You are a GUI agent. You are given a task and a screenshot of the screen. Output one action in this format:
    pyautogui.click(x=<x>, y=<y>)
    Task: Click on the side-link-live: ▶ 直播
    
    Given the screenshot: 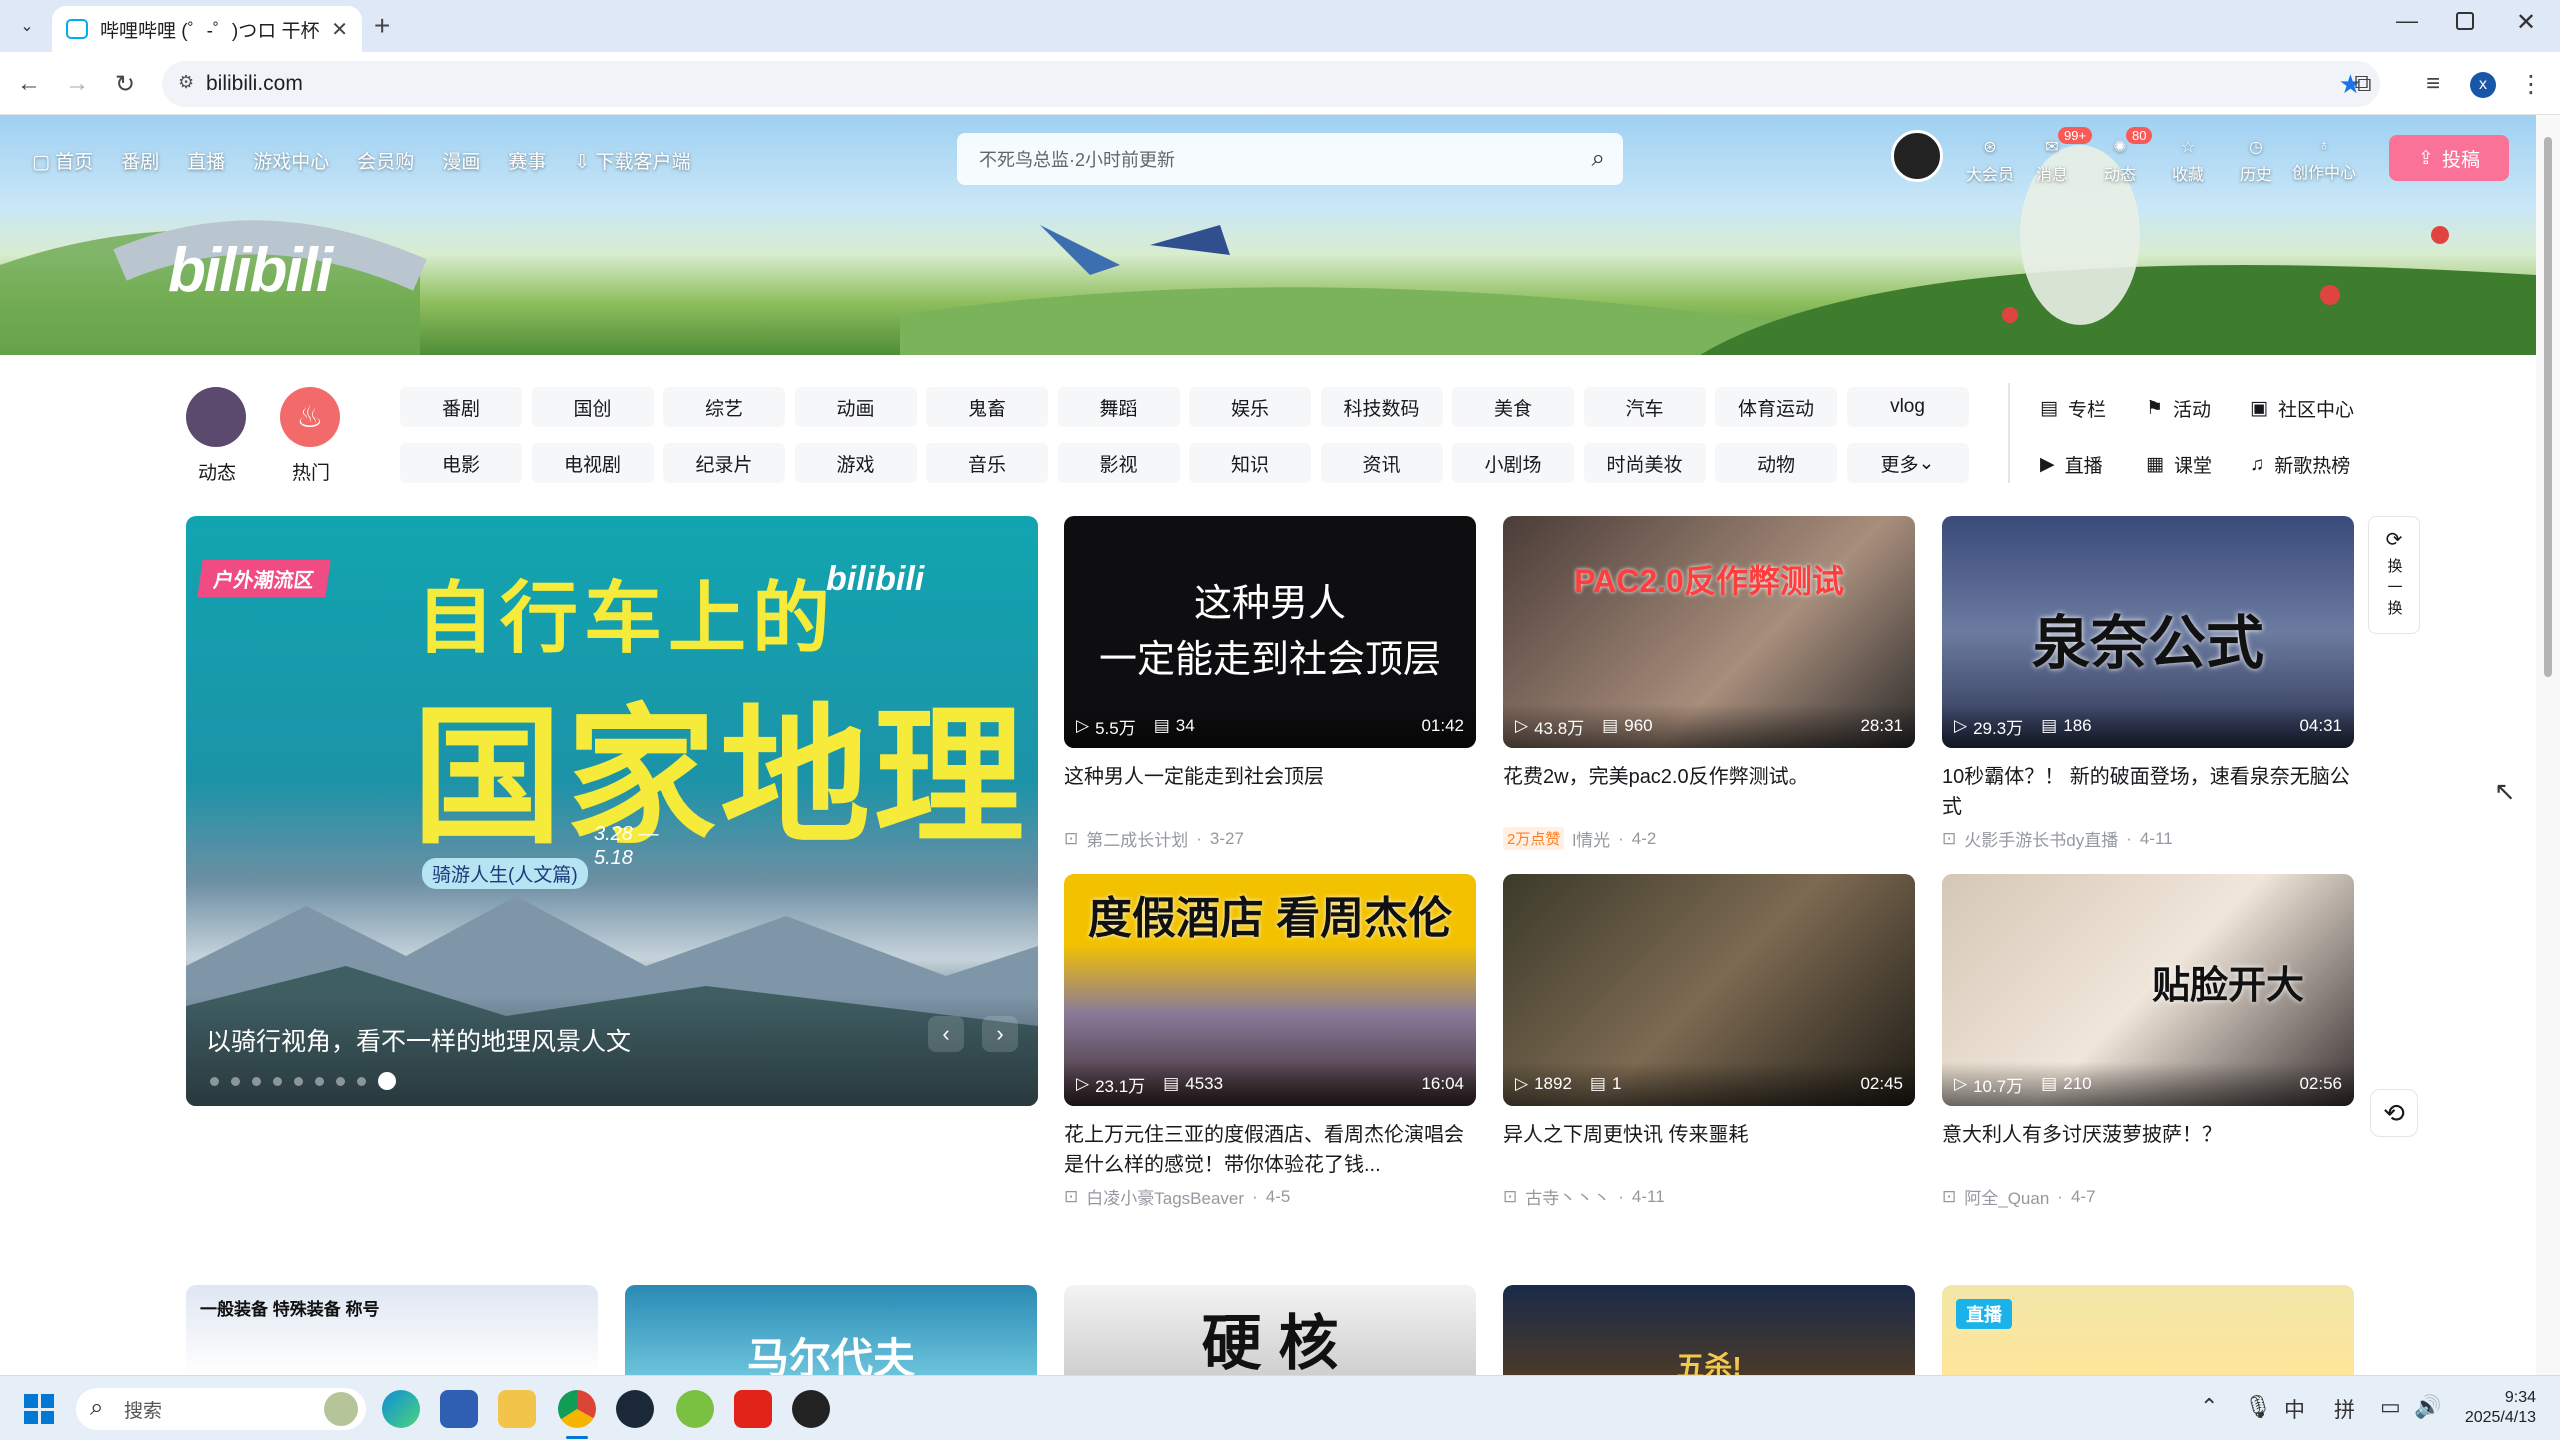 What is the action you would take?
    pyautogui.click(x=2071, y=464)
    